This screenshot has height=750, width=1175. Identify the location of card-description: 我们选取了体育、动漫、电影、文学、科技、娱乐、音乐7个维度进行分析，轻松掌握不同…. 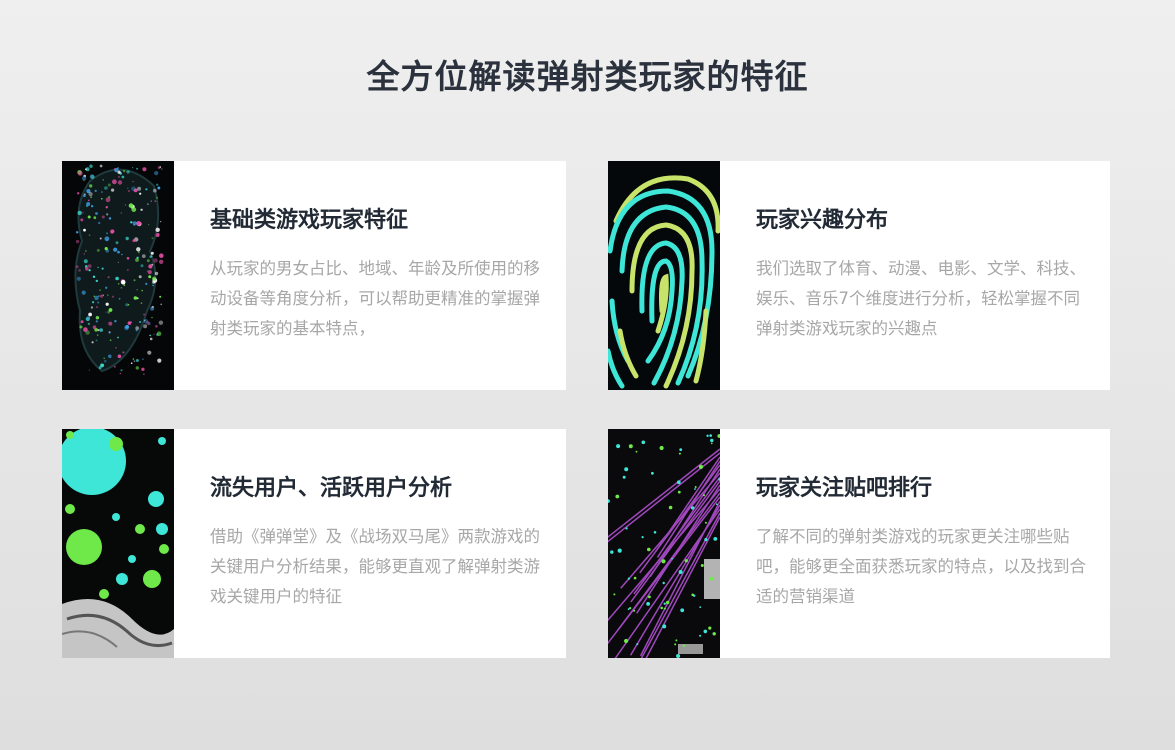
(921, 298).